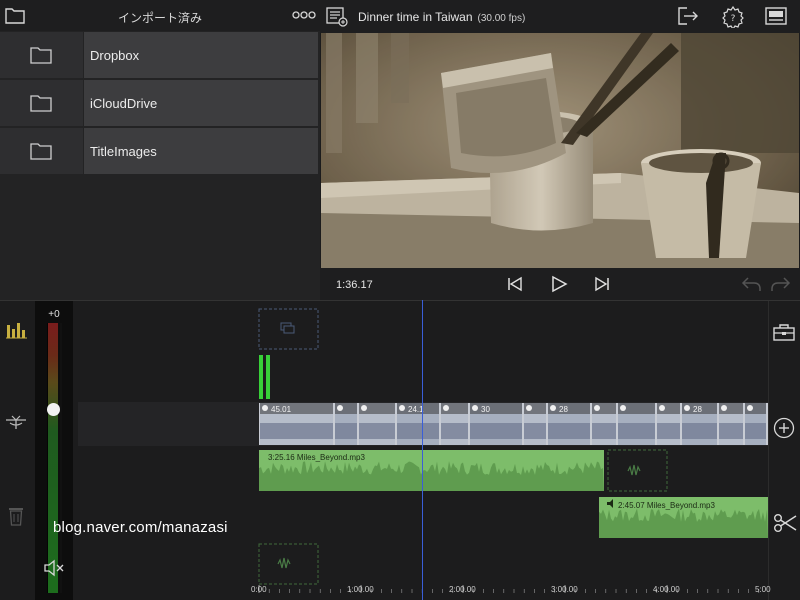 Image resolution: width=800 pixels, height=600 pixels. I want to click on audio-clip-1-label: 3:25.16 Miles_Beyond.mp3, so click(317, 457).